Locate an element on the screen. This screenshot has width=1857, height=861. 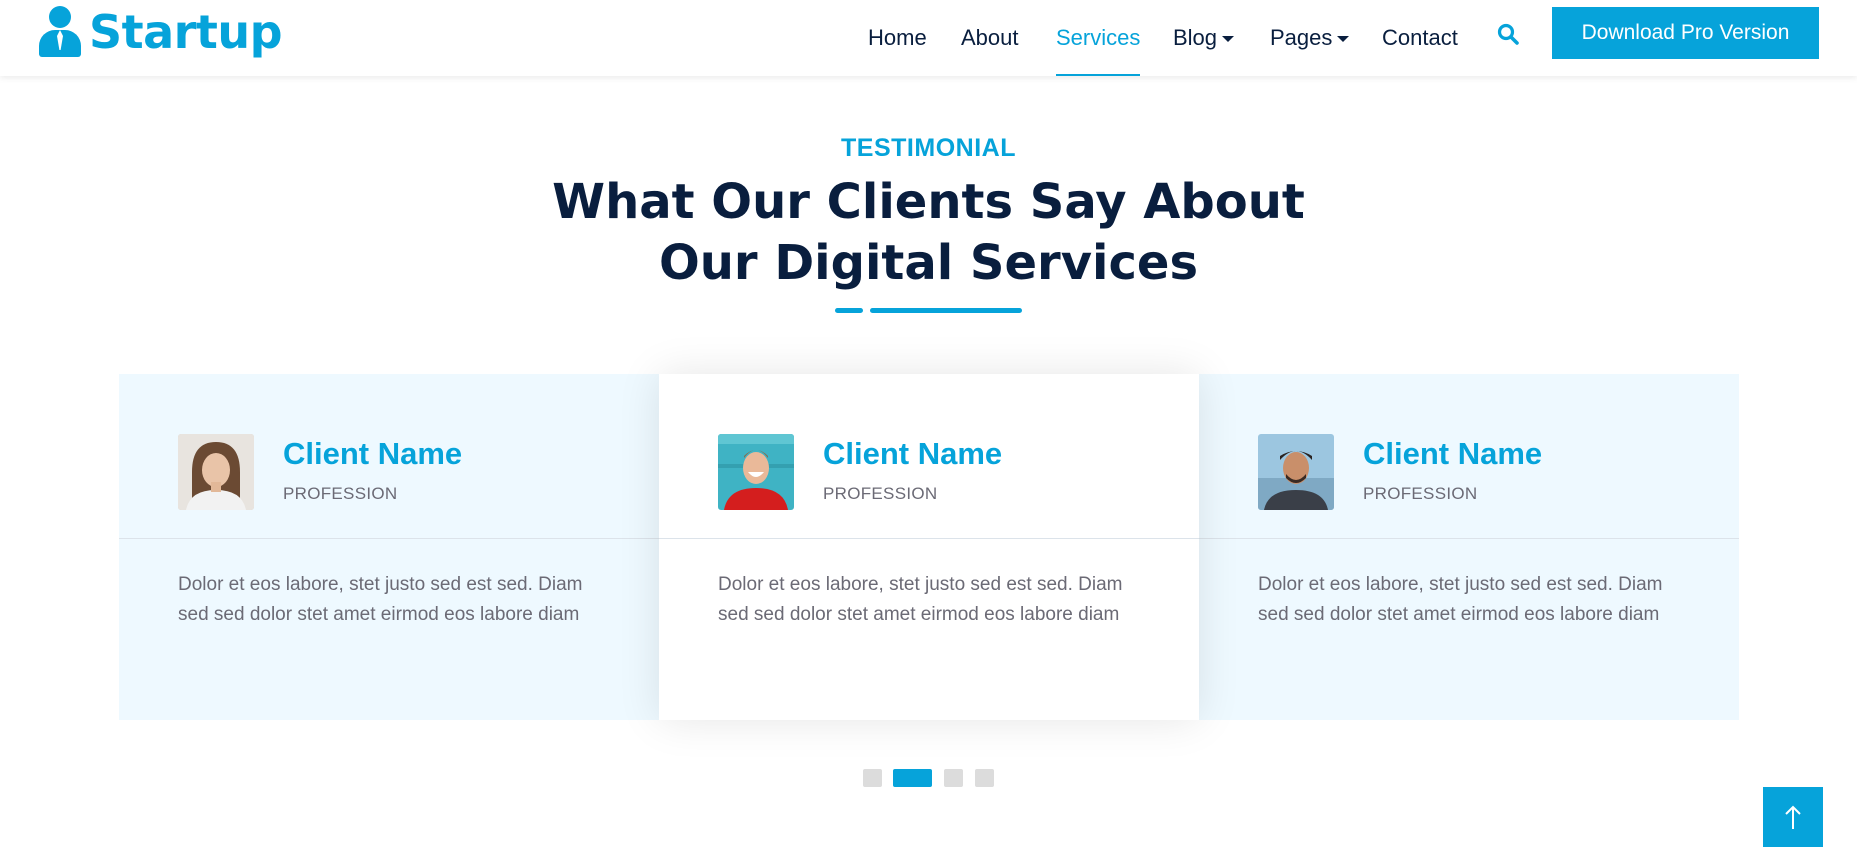
carousel-dot-2-active is located at coordinates (912, 778).